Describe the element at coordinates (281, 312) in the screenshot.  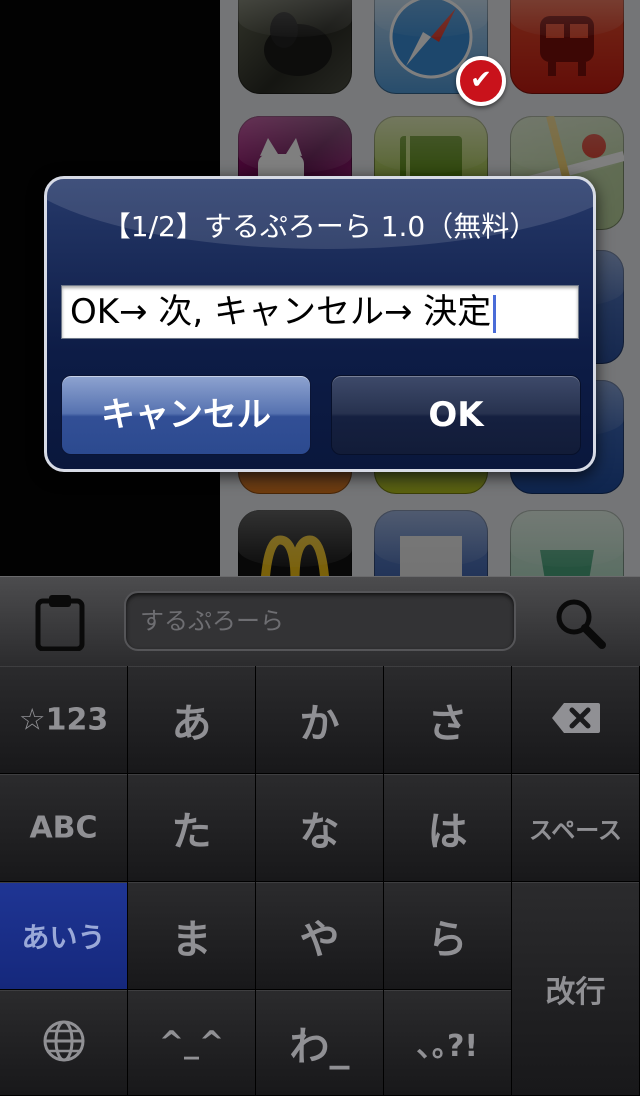
I see `alert-field-text: OK→ 次, キャンセル→ 決定` at that location.